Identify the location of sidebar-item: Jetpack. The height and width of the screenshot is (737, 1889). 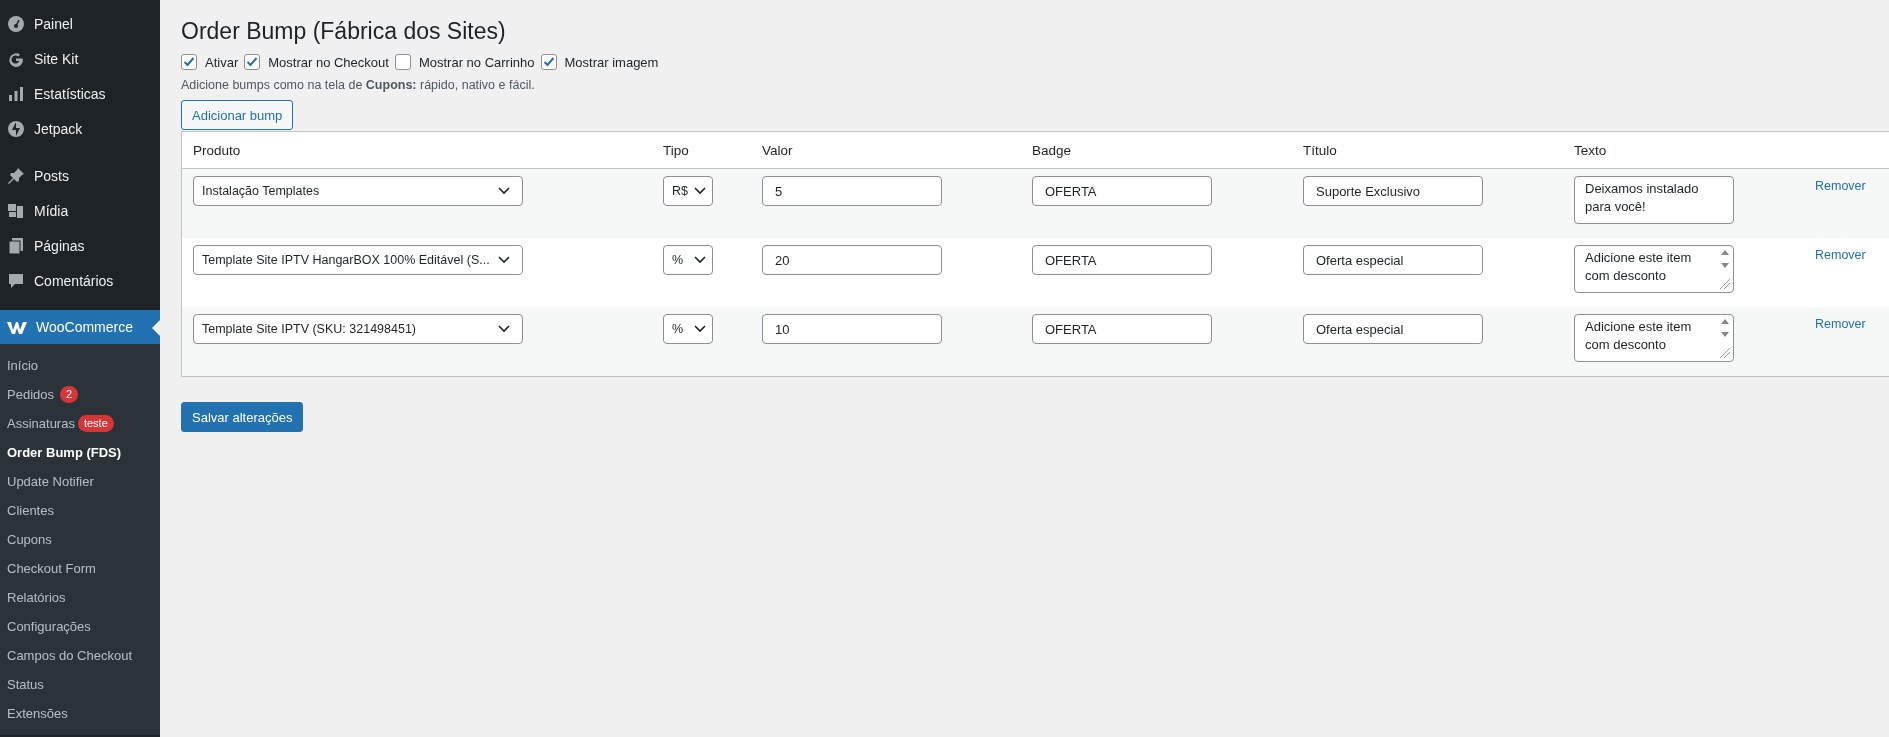
(80, 128).